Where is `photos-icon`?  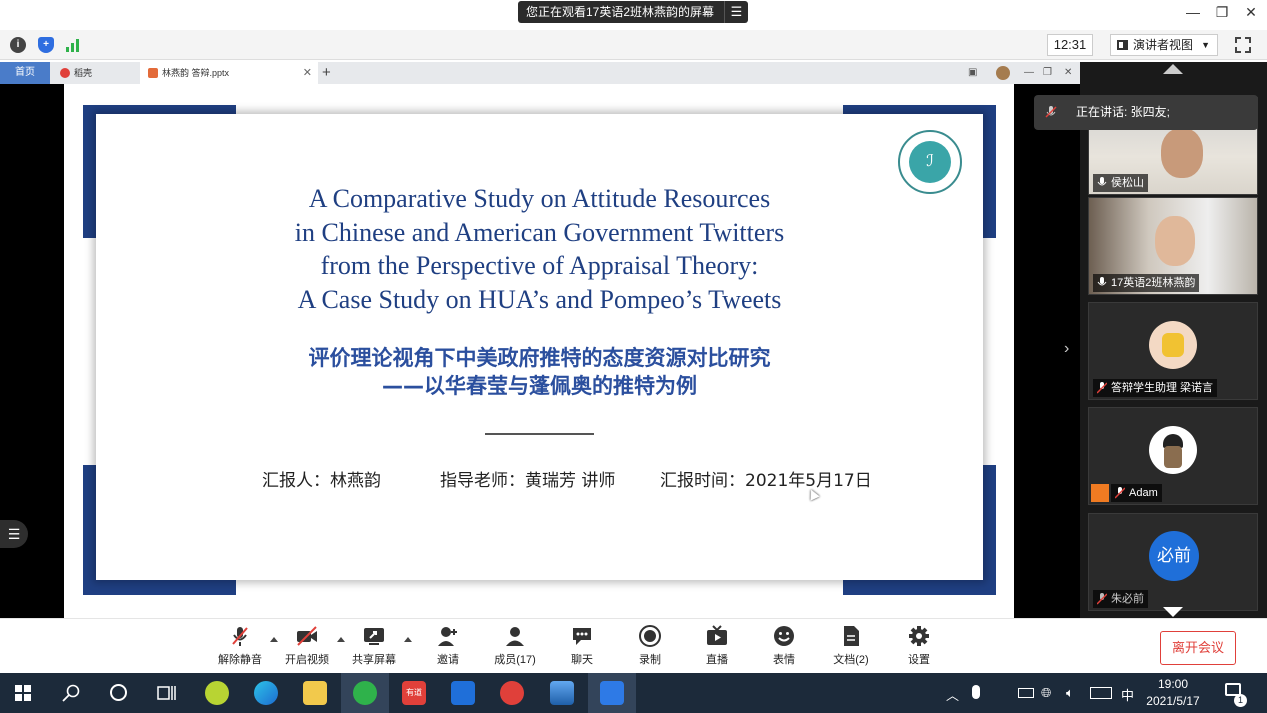
photos-icon is located at coordinates (562, 693).